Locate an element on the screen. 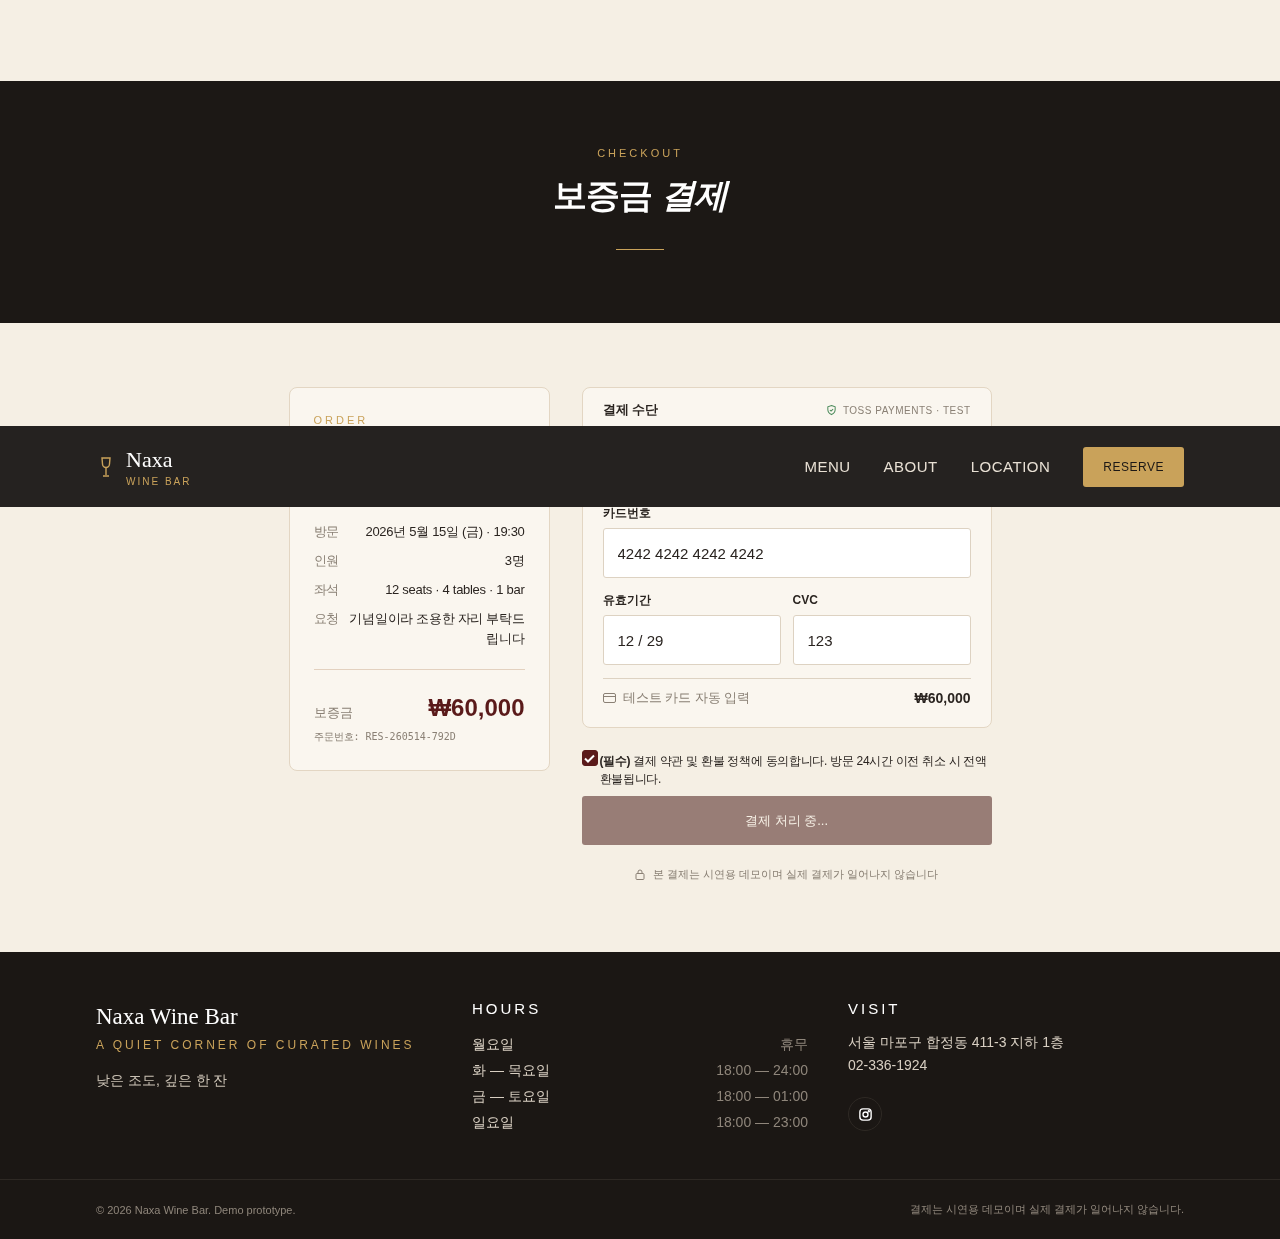 The height and width of the screenshot is (1239, 1280). agreement-text: (필수) 결제 약관 및 환불 정책에 동의합니다. 방문 24시간 이전 취소 시 전액 환불됩니다. is located at coordinates (793, 770).